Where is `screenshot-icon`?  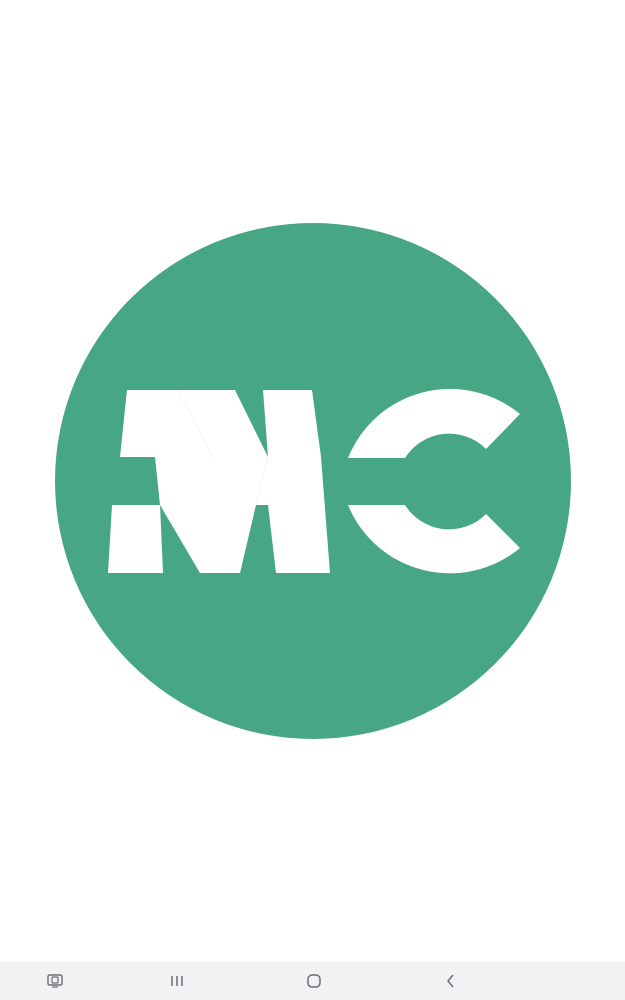 screenshot-icon is located at coordinates (55, 981).